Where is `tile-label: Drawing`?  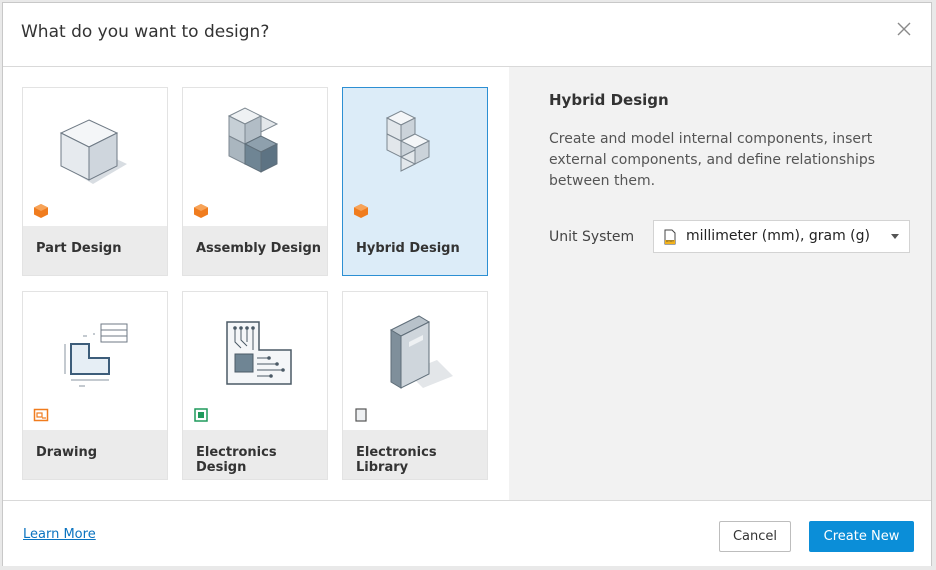 tile-label: Drawing is located at coordinates (95, 454).